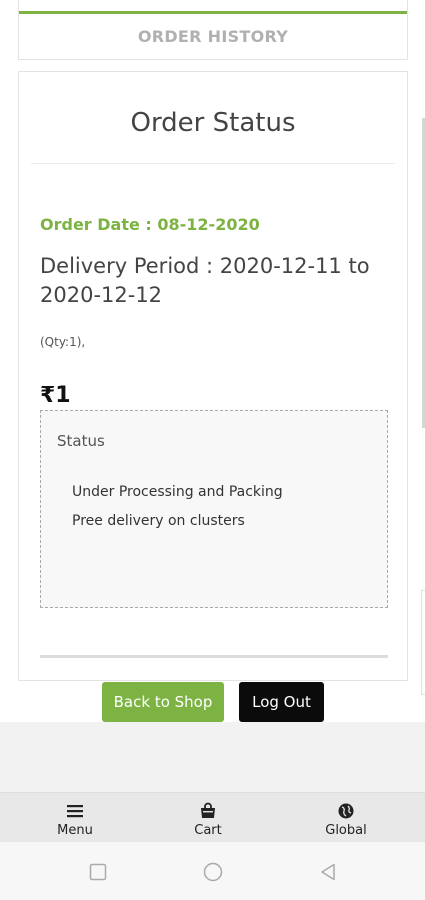  I want to click on nav-item-cart: Cart, so click(208, 818).